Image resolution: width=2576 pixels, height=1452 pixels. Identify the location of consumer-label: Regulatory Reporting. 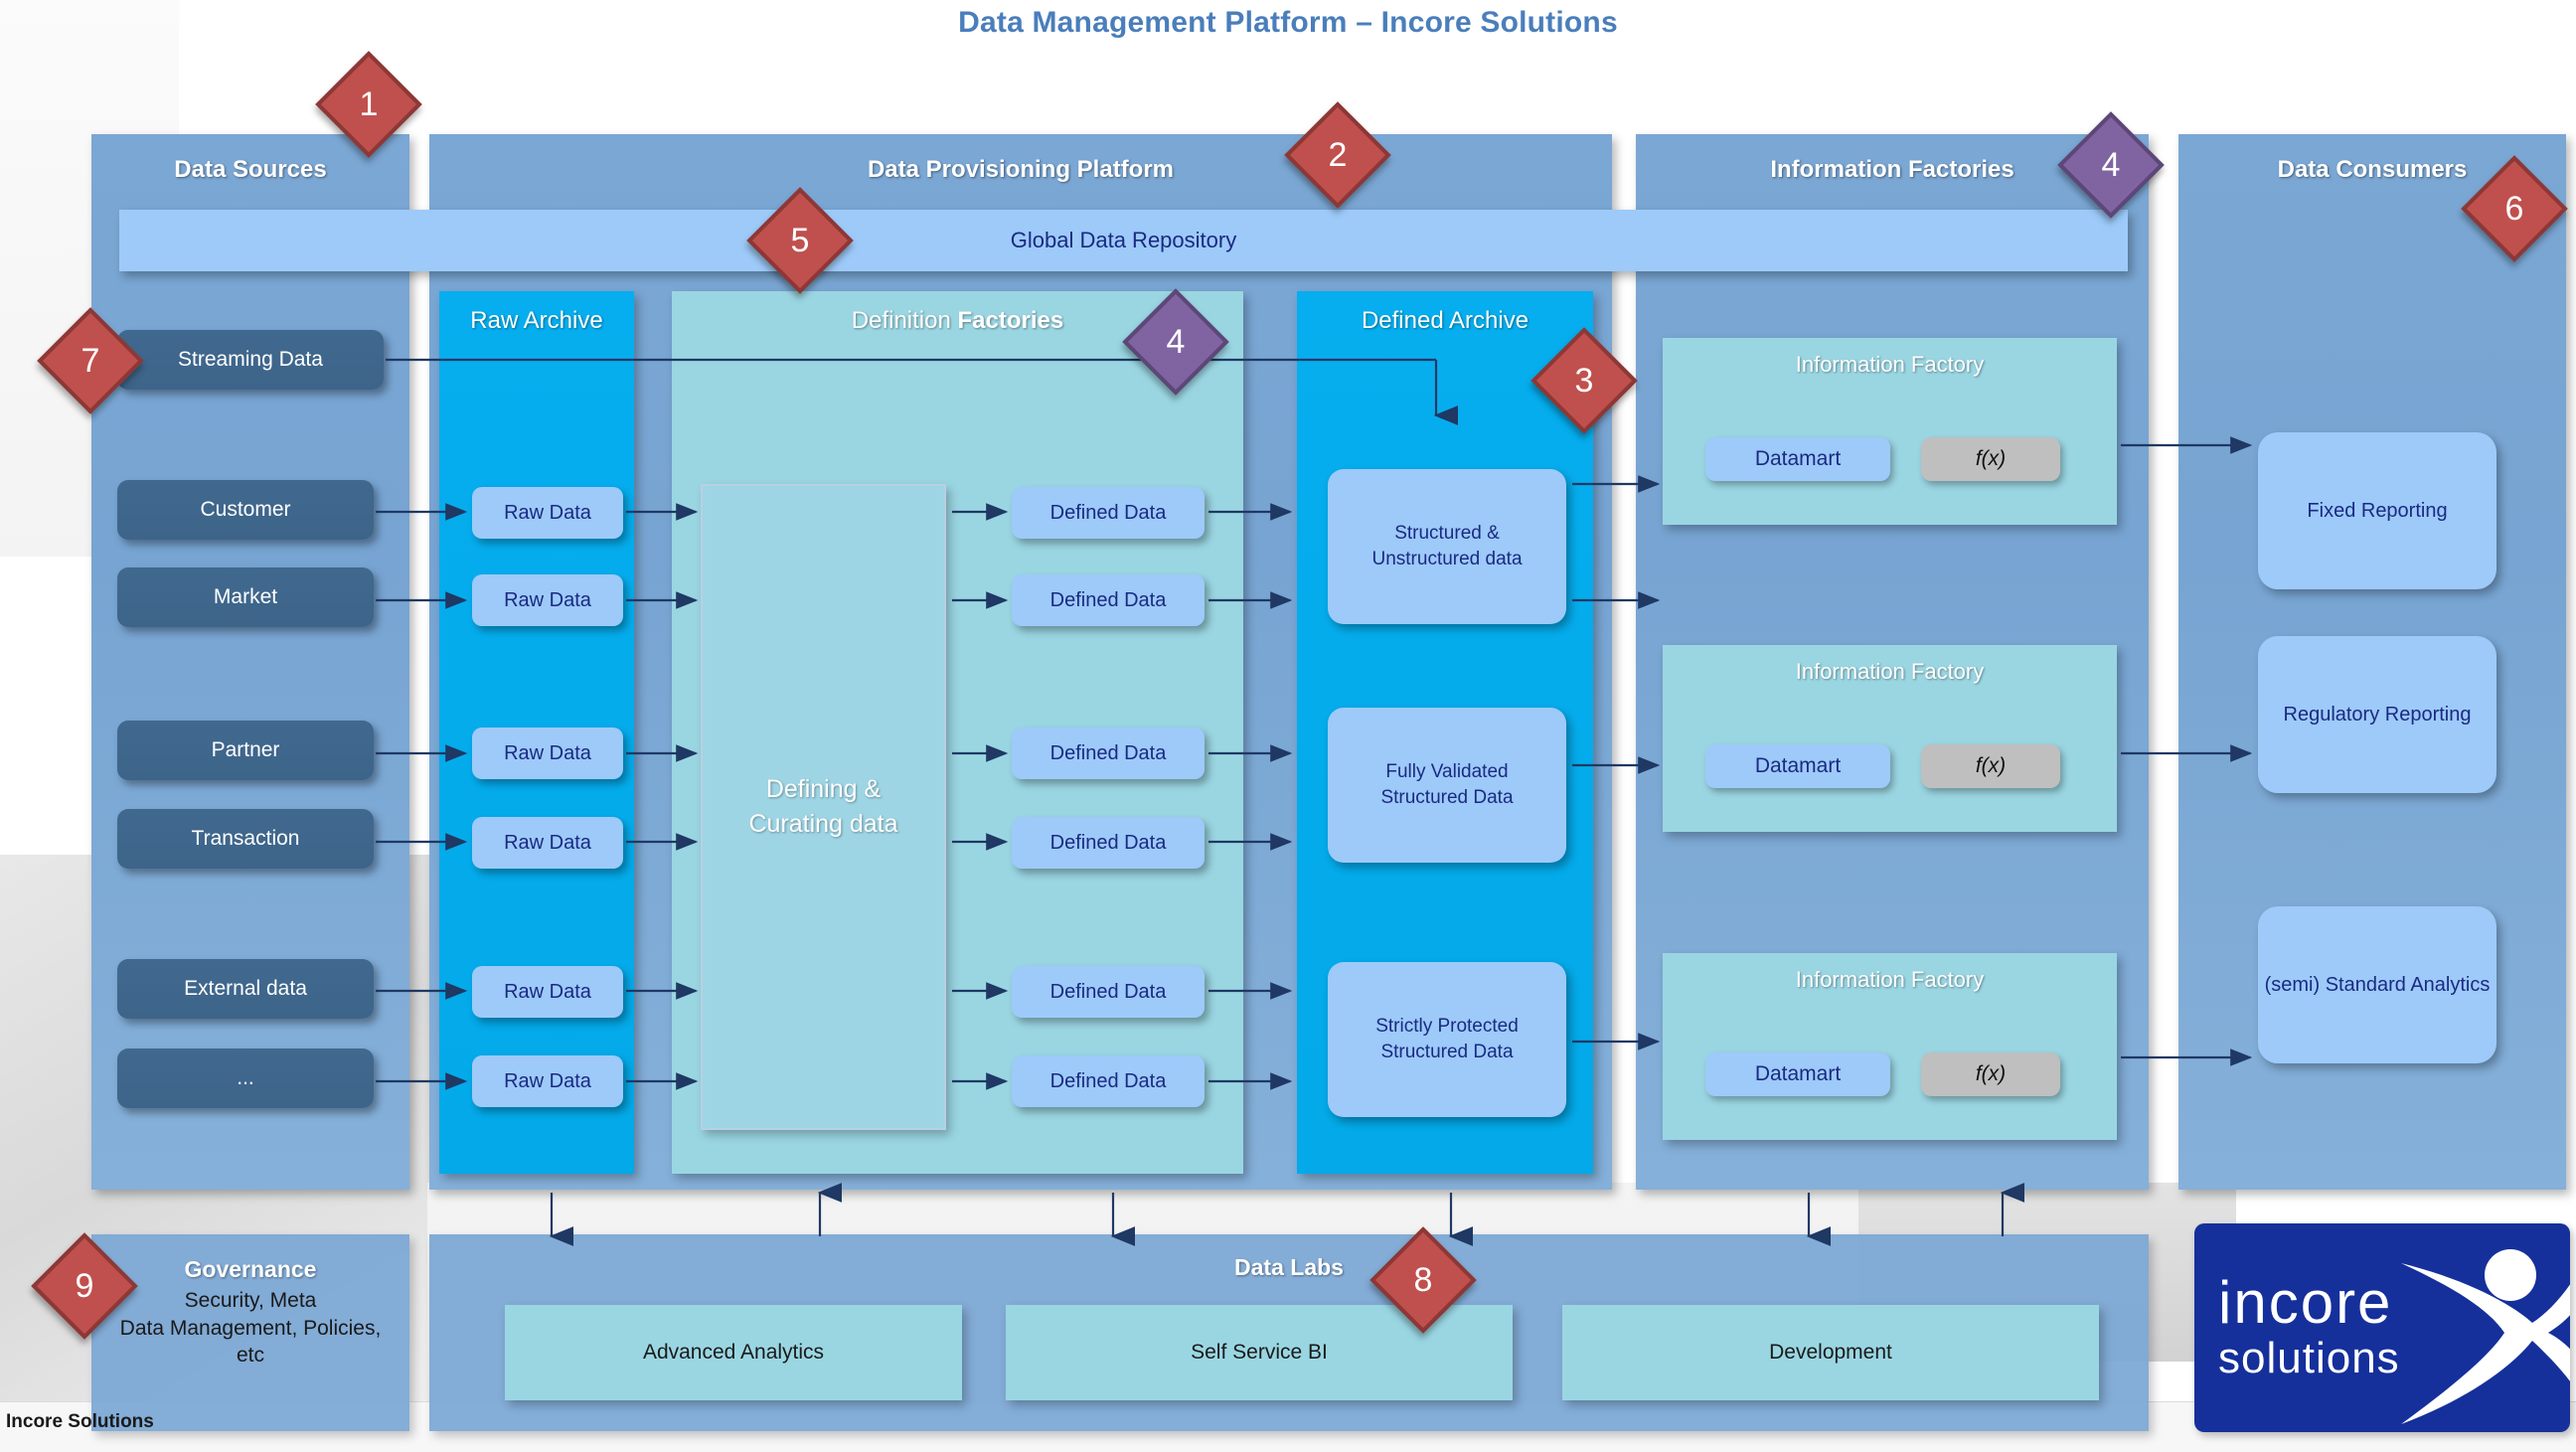
(2377, 714).